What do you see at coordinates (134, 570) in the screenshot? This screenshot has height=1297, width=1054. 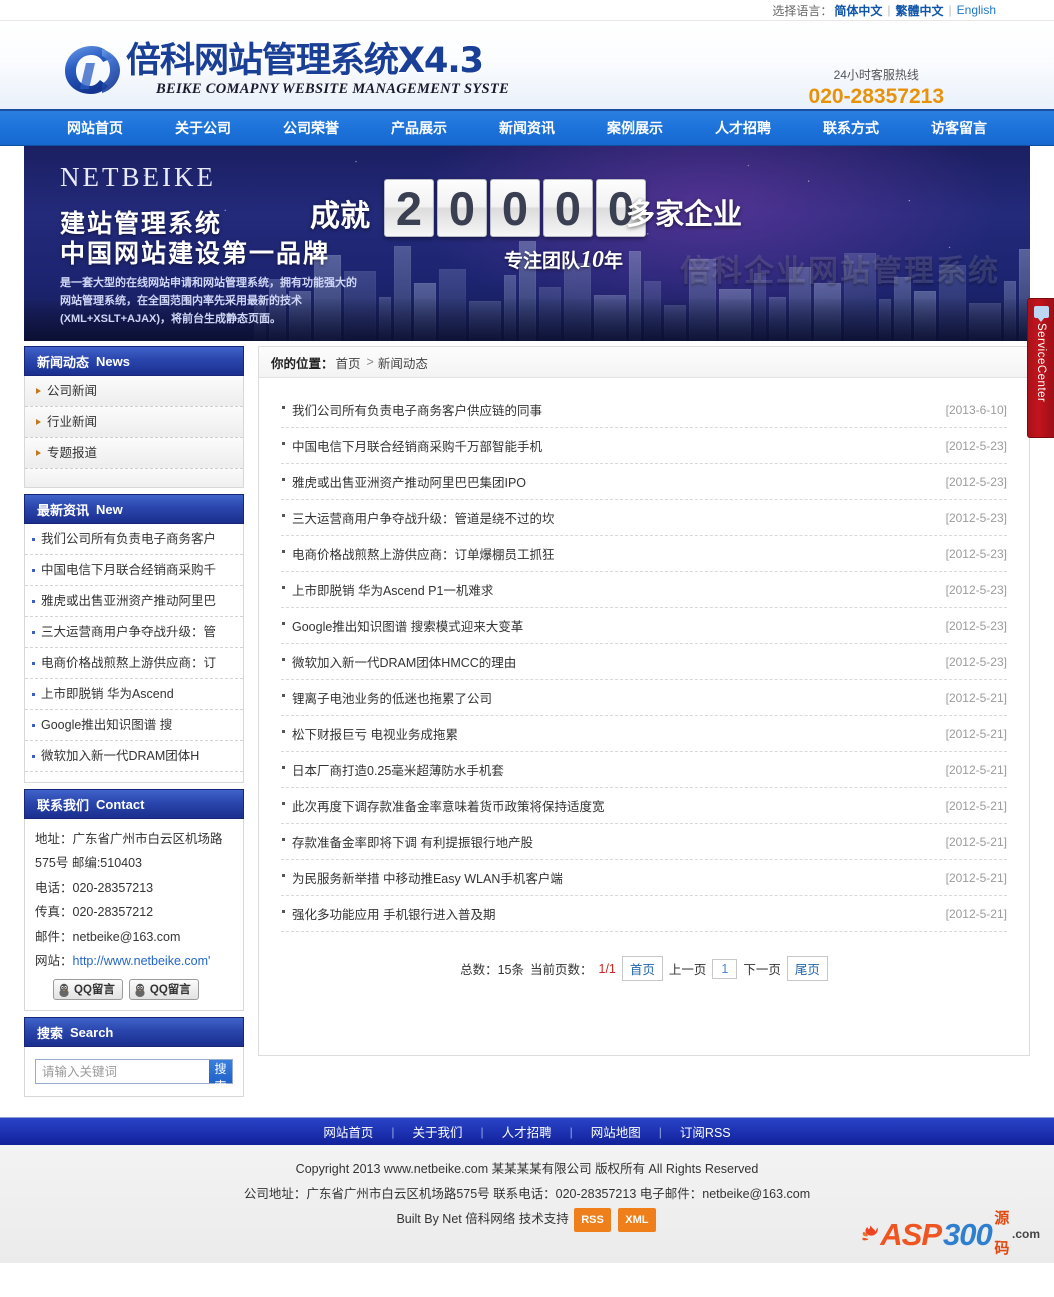 I see `list-item: 中国电信下月联合经销商采购千` at bounding box center [134, 570].